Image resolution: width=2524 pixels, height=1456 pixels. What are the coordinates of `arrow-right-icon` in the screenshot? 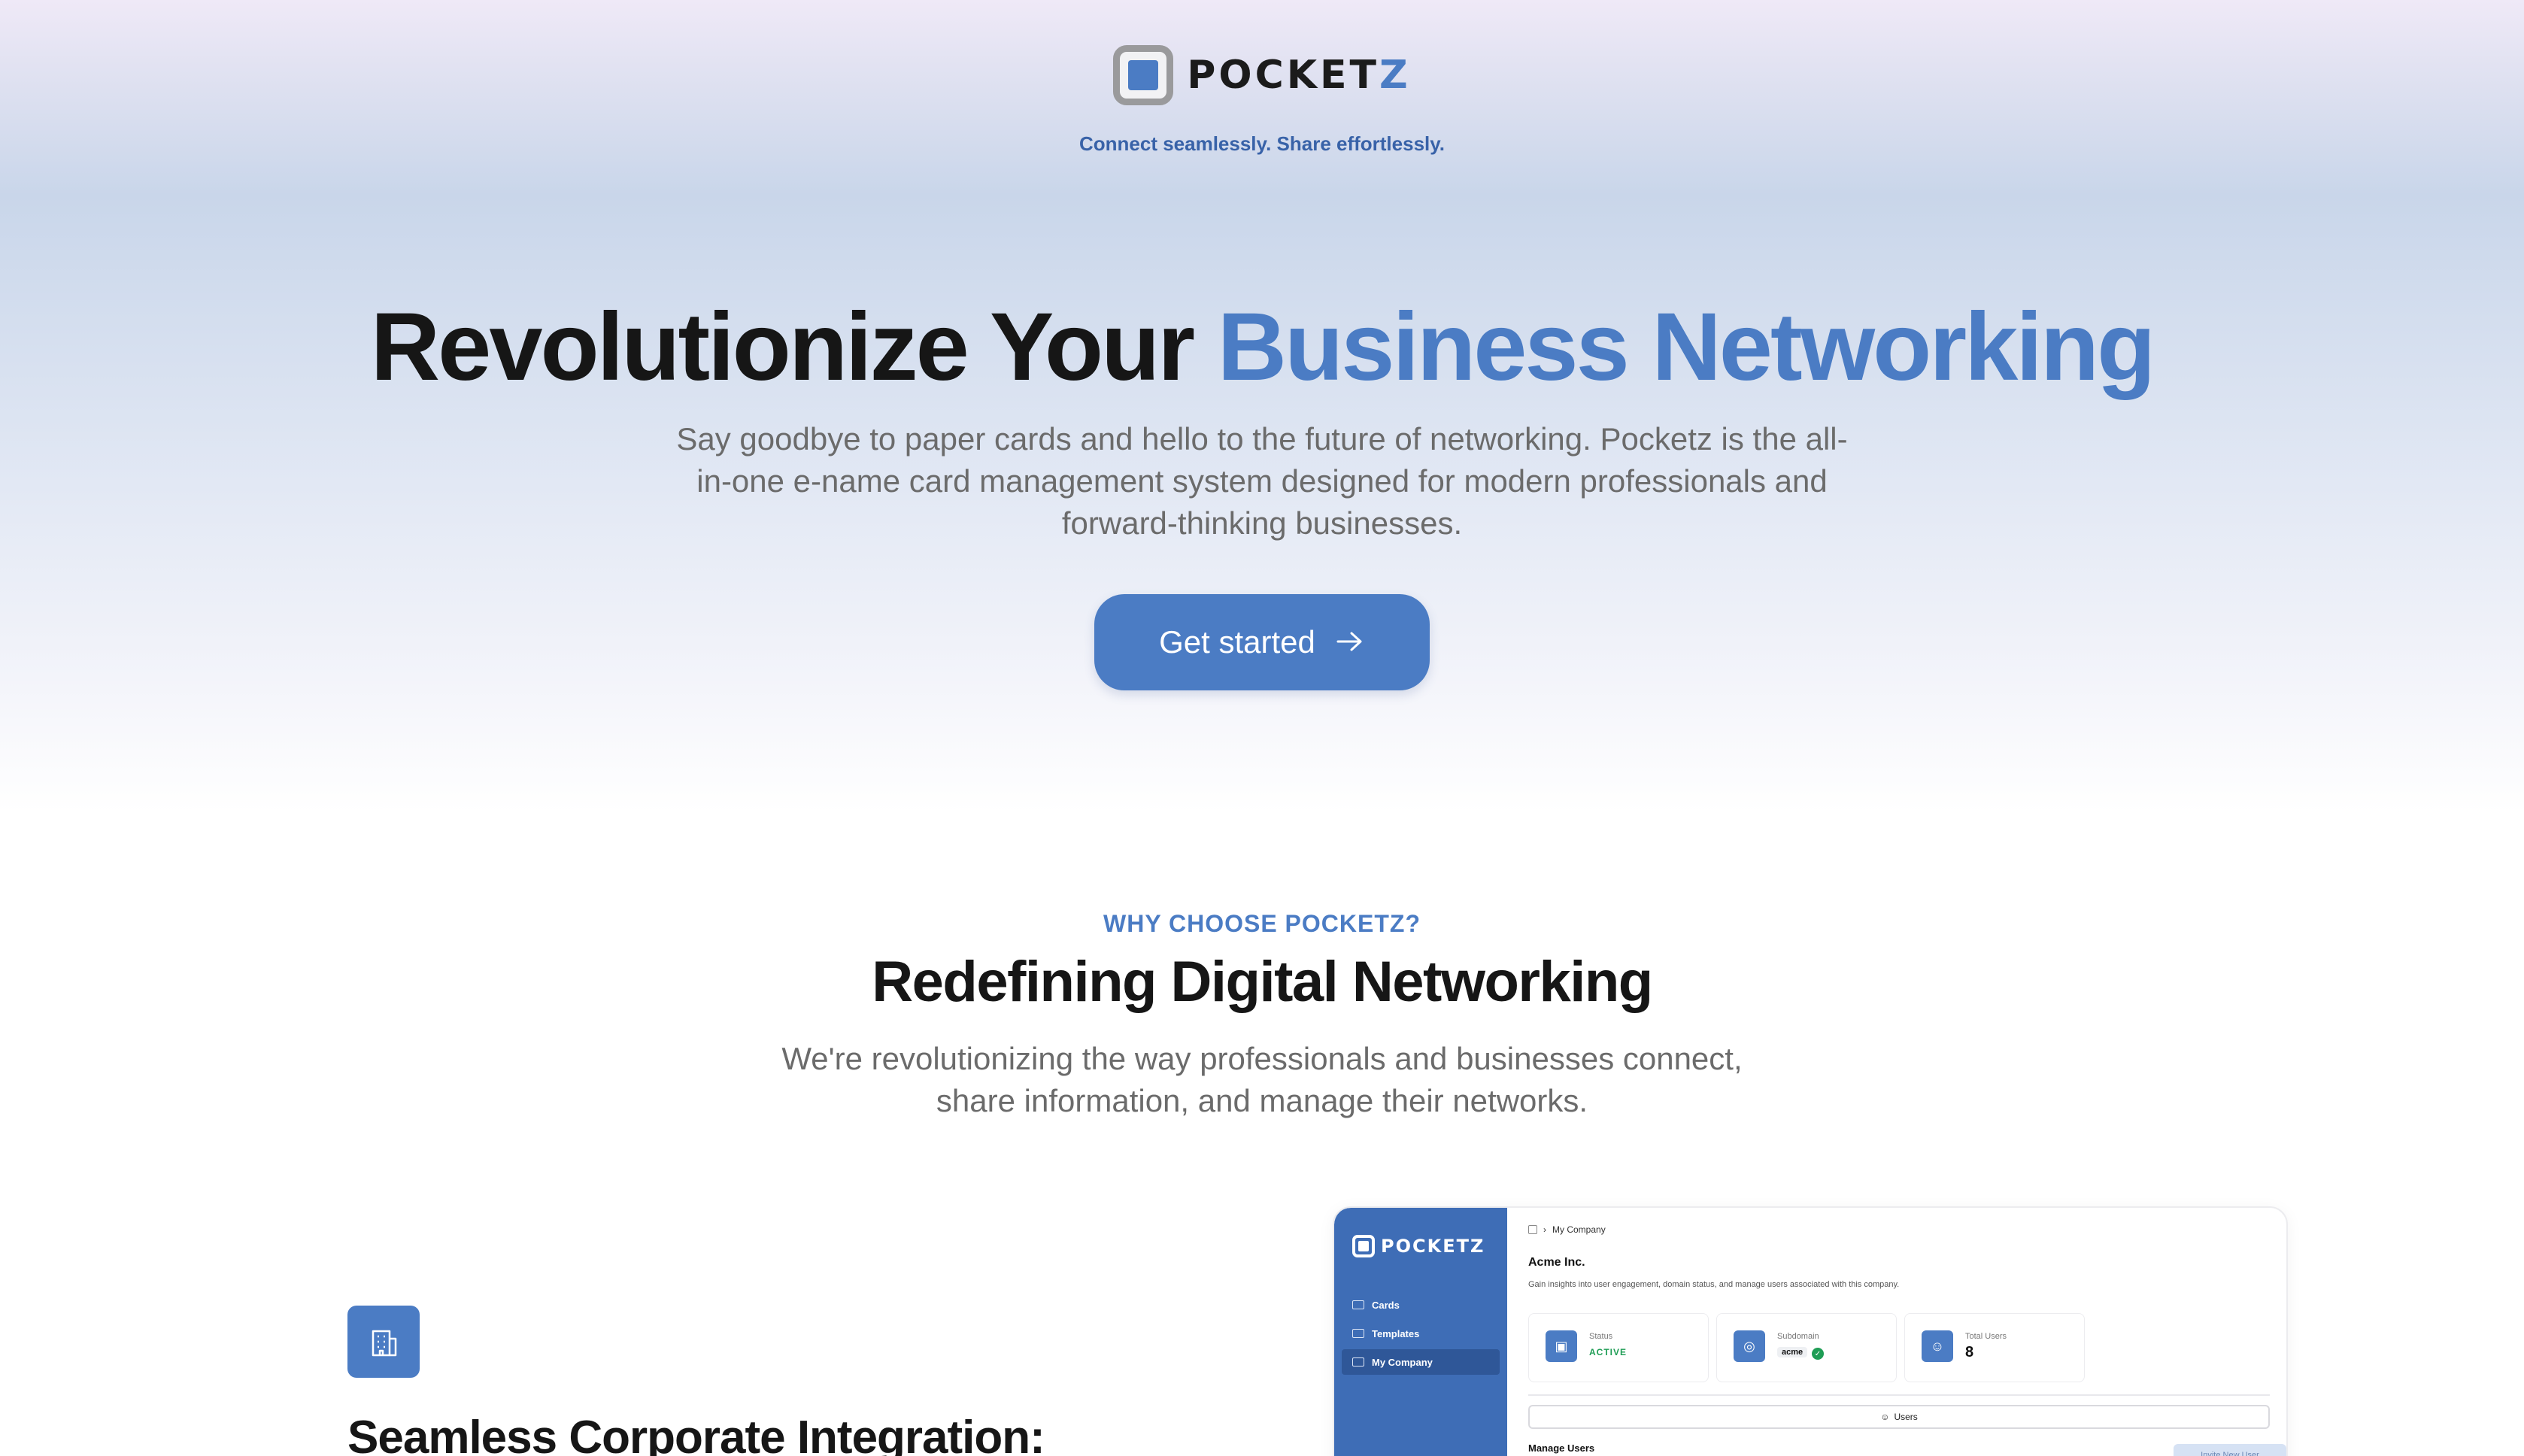 It's located at (1350, 642).